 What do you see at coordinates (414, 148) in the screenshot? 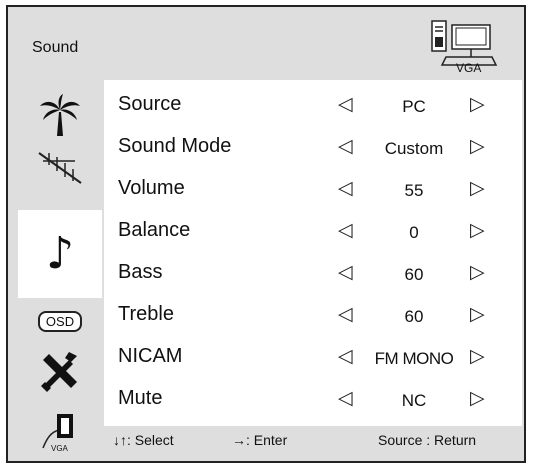
I see `sound-mode-value: Custom` at bounding box center [414, 148].